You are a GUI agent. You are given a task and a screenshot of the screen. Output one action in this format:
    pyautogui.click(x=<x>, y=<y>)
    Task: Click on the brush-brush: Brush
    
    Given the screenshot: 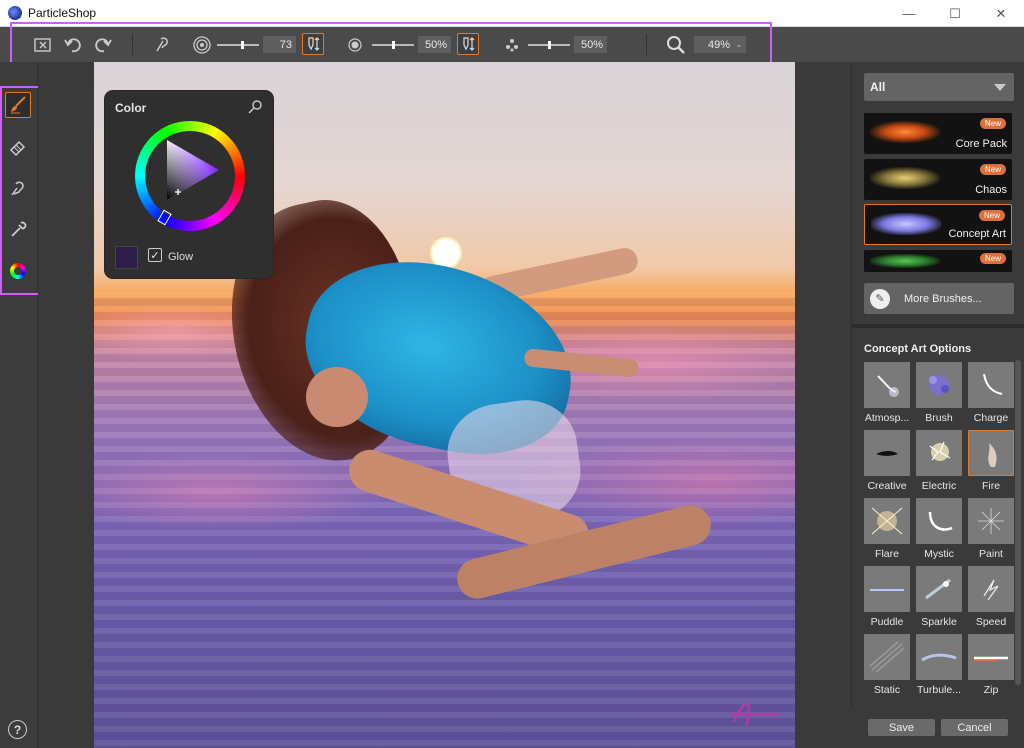 What is the action you would take?
    pyautogui.click(x=939, y=393)
    